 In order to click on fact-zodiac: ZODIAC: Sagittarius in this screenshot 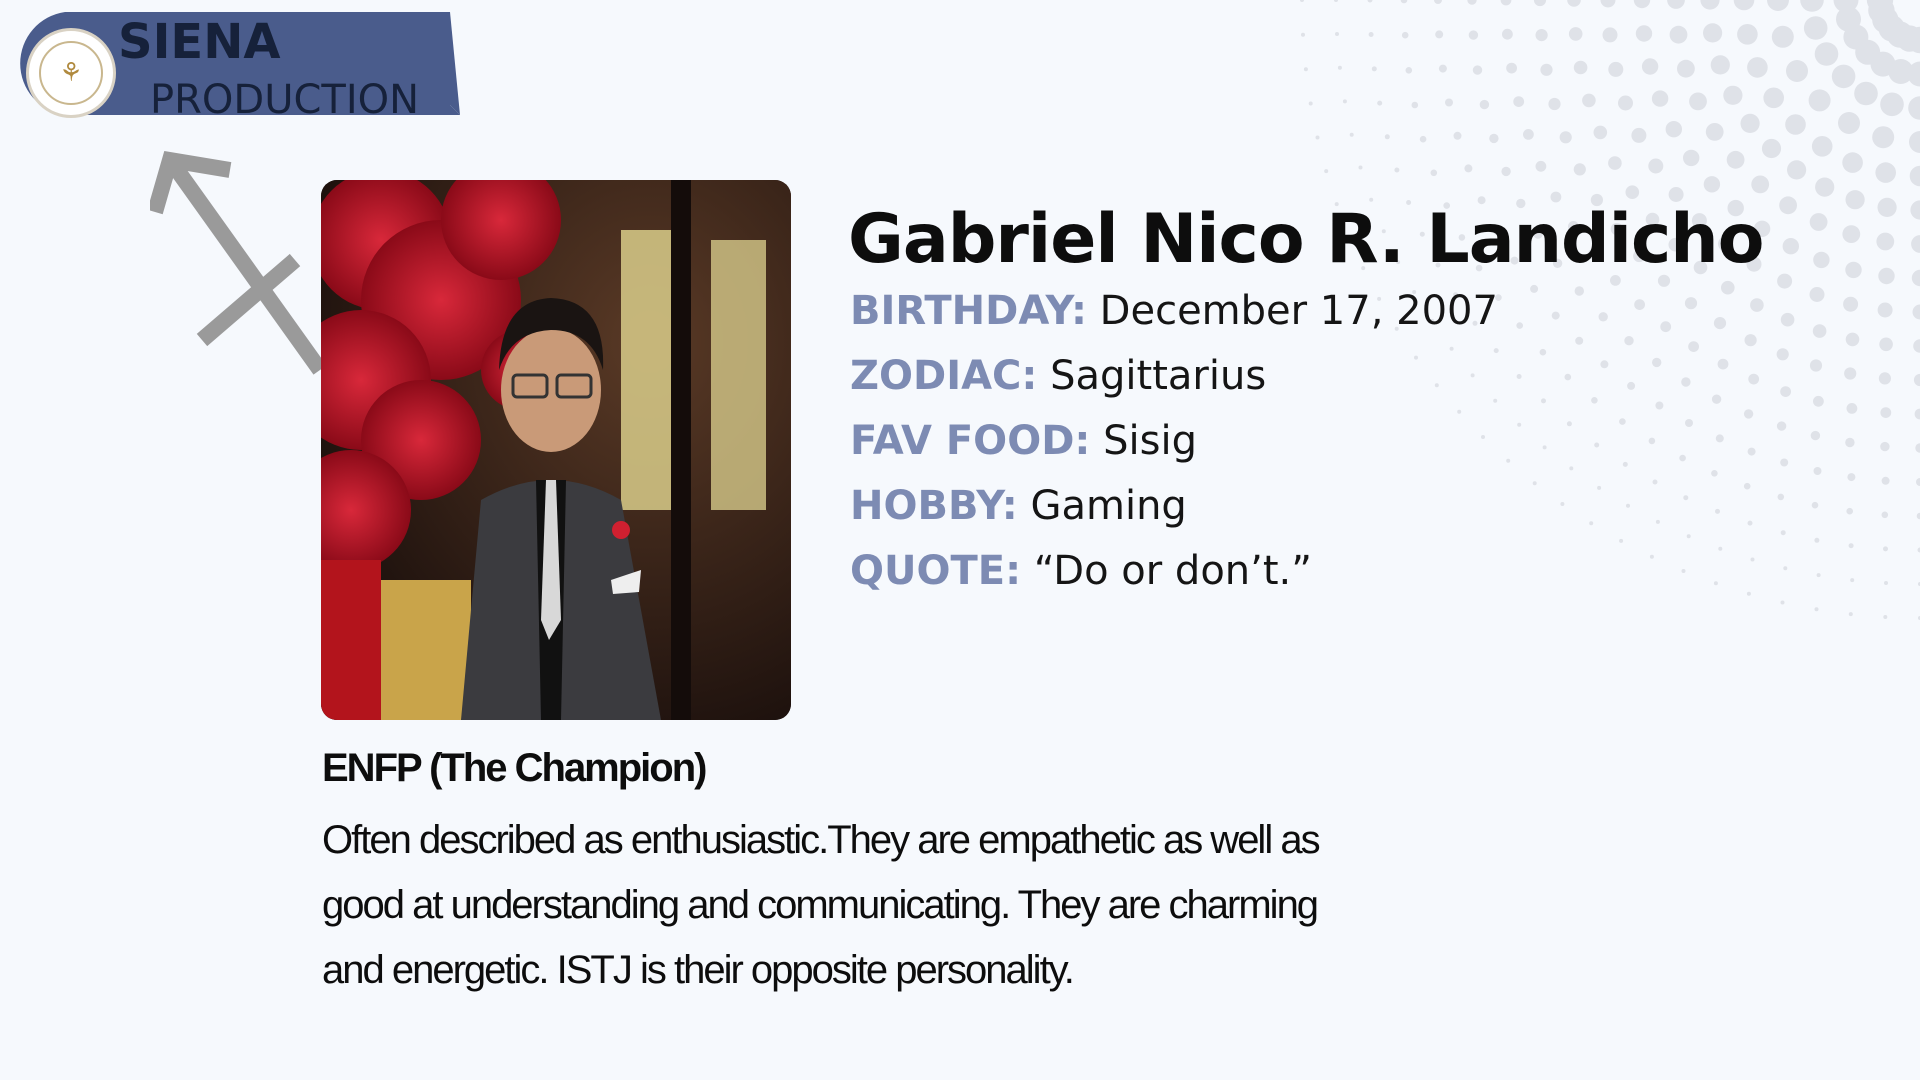, I will do `click(1058, 376)`.